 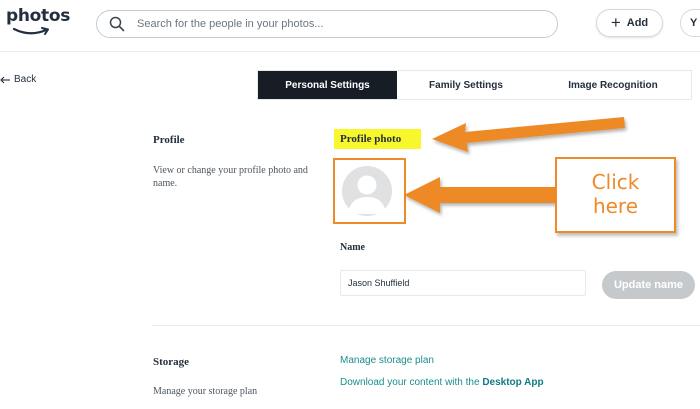 I want to click on account-initial: Y, so click(x=694, y=23).